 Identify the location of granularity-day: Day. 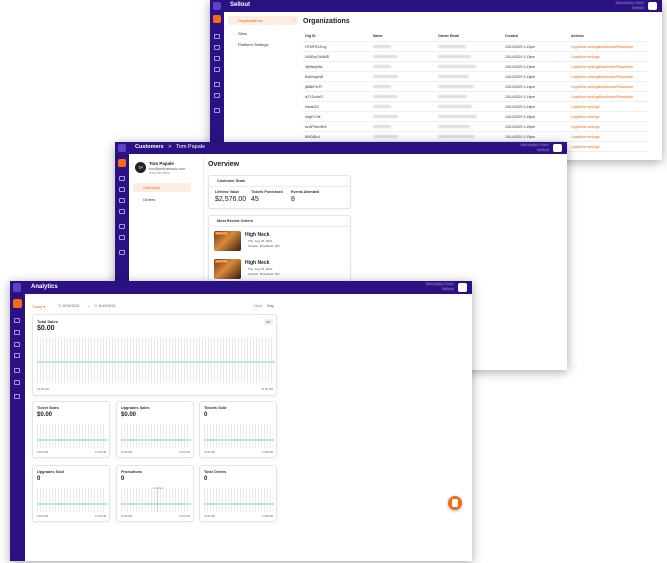
(270, 306).